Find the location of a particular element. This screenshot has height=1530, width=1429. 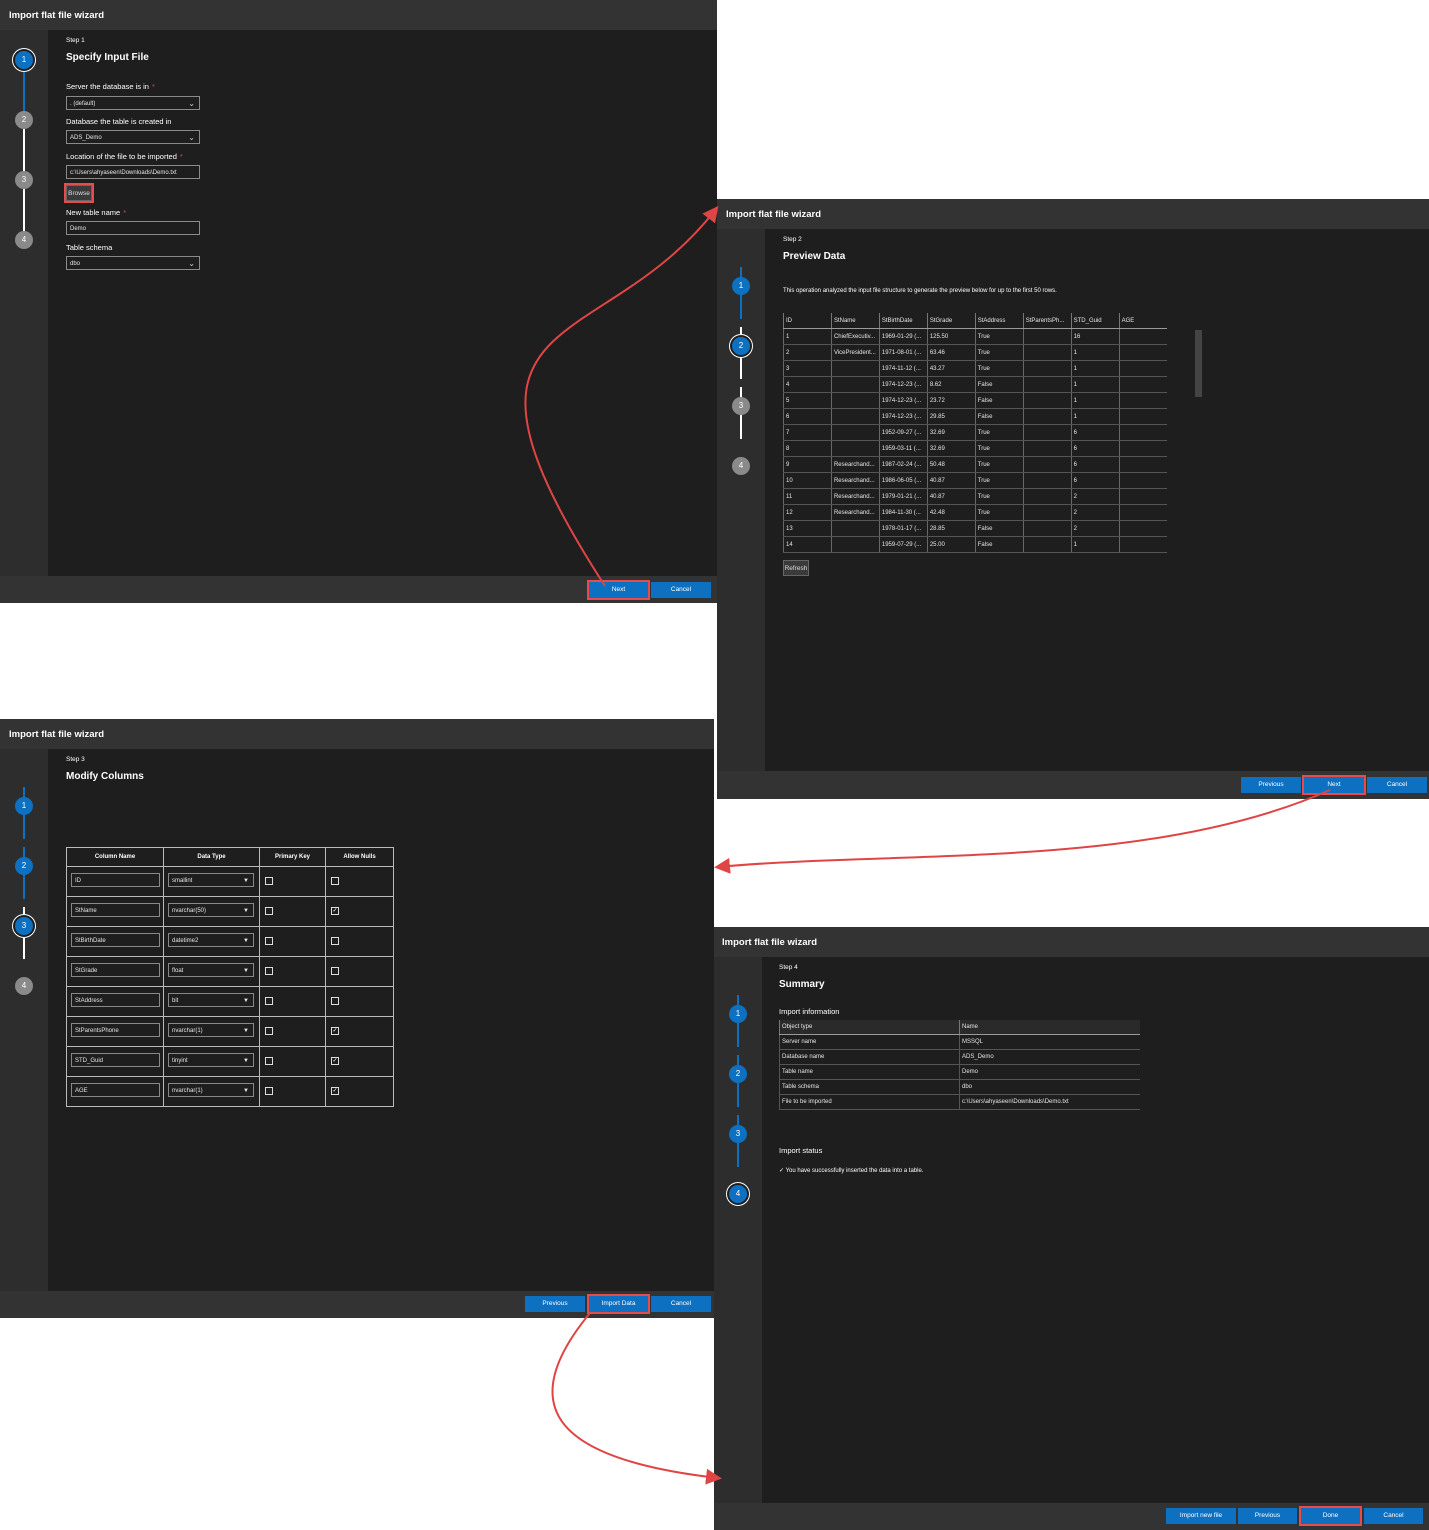

done-button: Done is located at coordinates (1330, 1516).